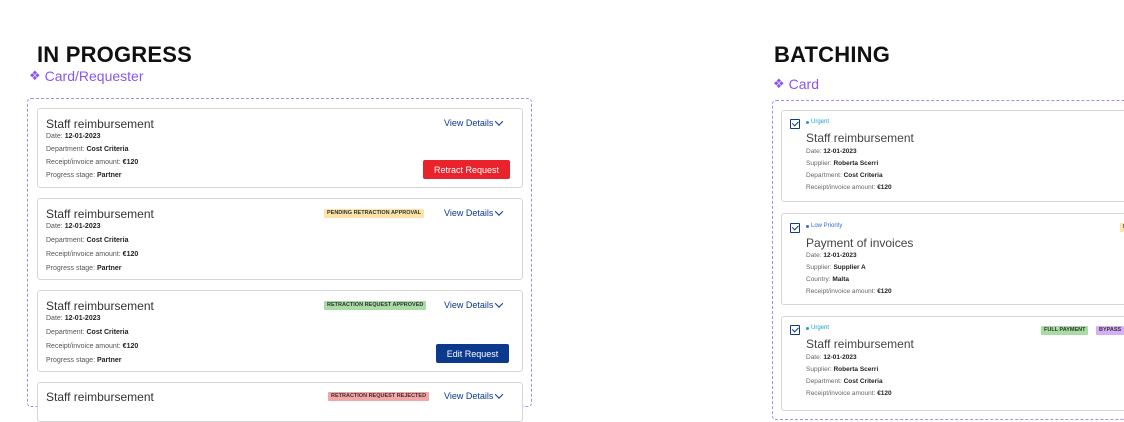 The height and width of the screenshot is (422, 1124). What do you see at coordinates (94, 76) in the screenshot?
I see `component-name: Card/Requester` at bounding box center [94, 76].